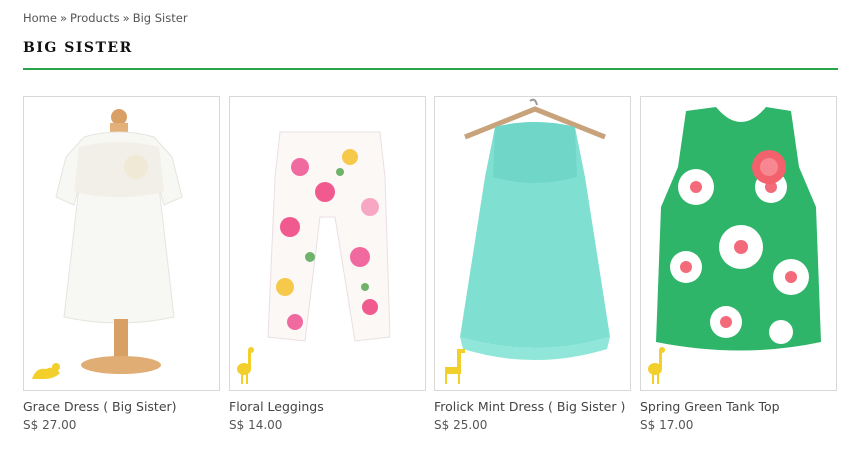 This screenshot has width=860, height=470. Describe the element at coordinates (256, 425) in the screenshot. I see `product-price: S$ 14.00` at that location.